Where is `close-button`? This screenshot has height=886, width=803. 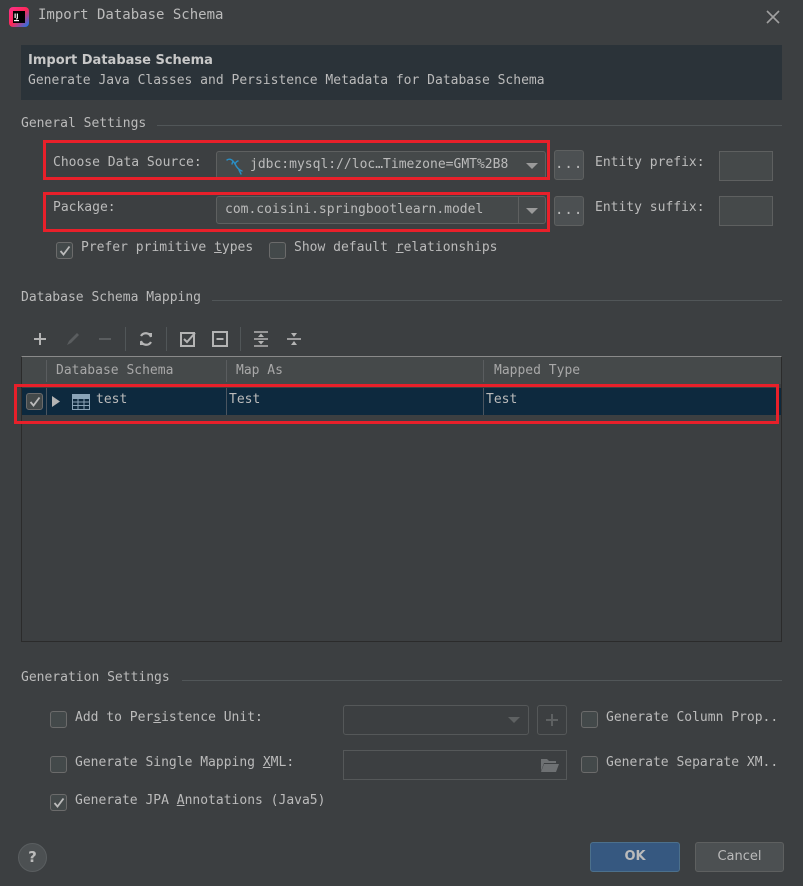 close-button is located at coordinates (773, 17).